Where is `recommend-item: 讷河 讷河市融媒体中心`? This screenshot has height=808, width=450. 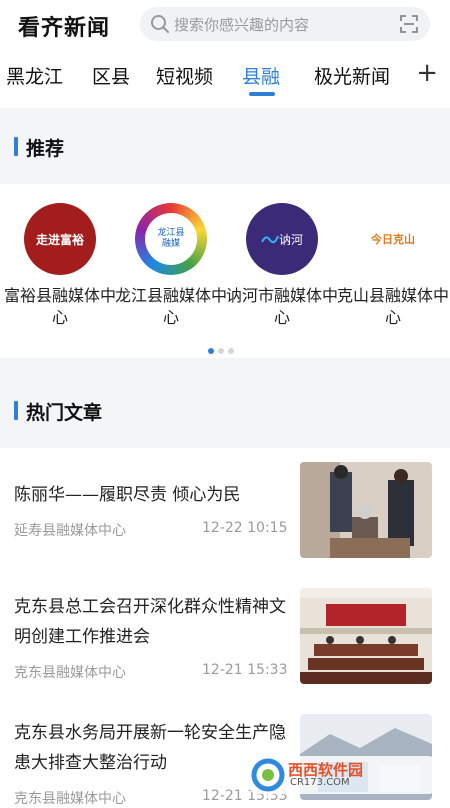
recommend-item: 讷河 讷河市融媒体中心 is located at coordinates (282, 257).